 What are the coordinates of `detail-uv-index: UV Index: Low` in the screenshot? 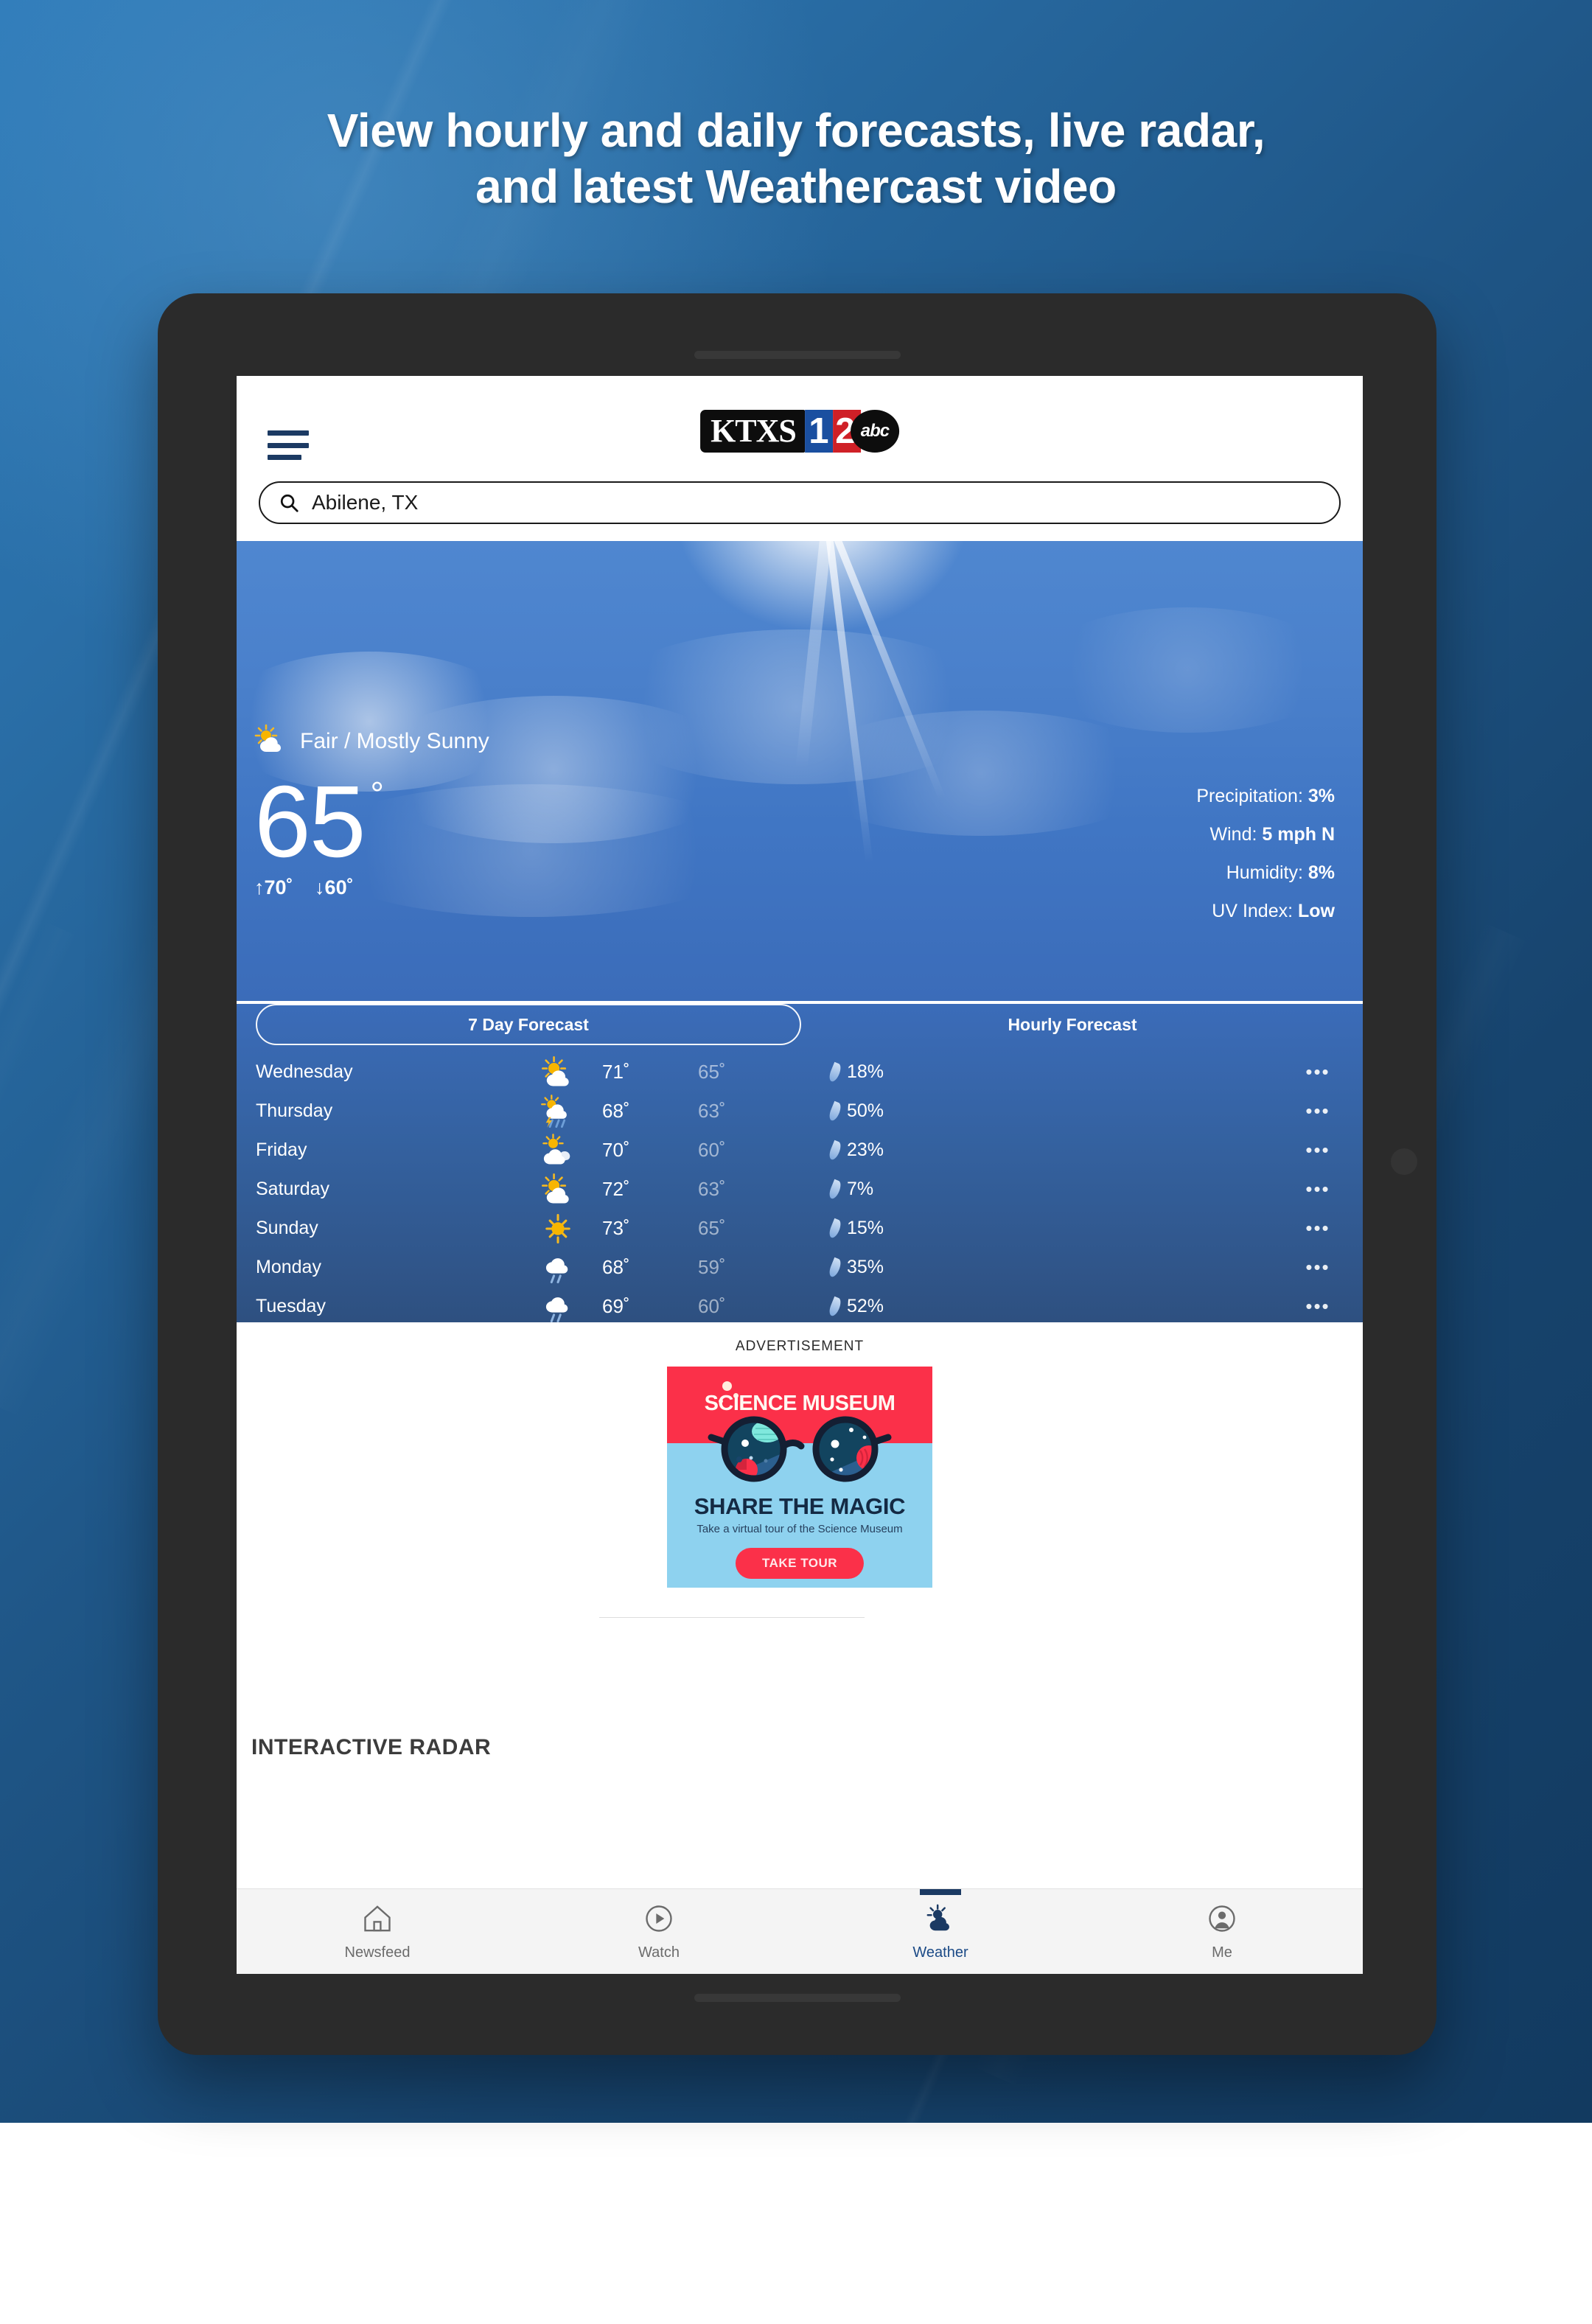 It's located at (1266, 911).